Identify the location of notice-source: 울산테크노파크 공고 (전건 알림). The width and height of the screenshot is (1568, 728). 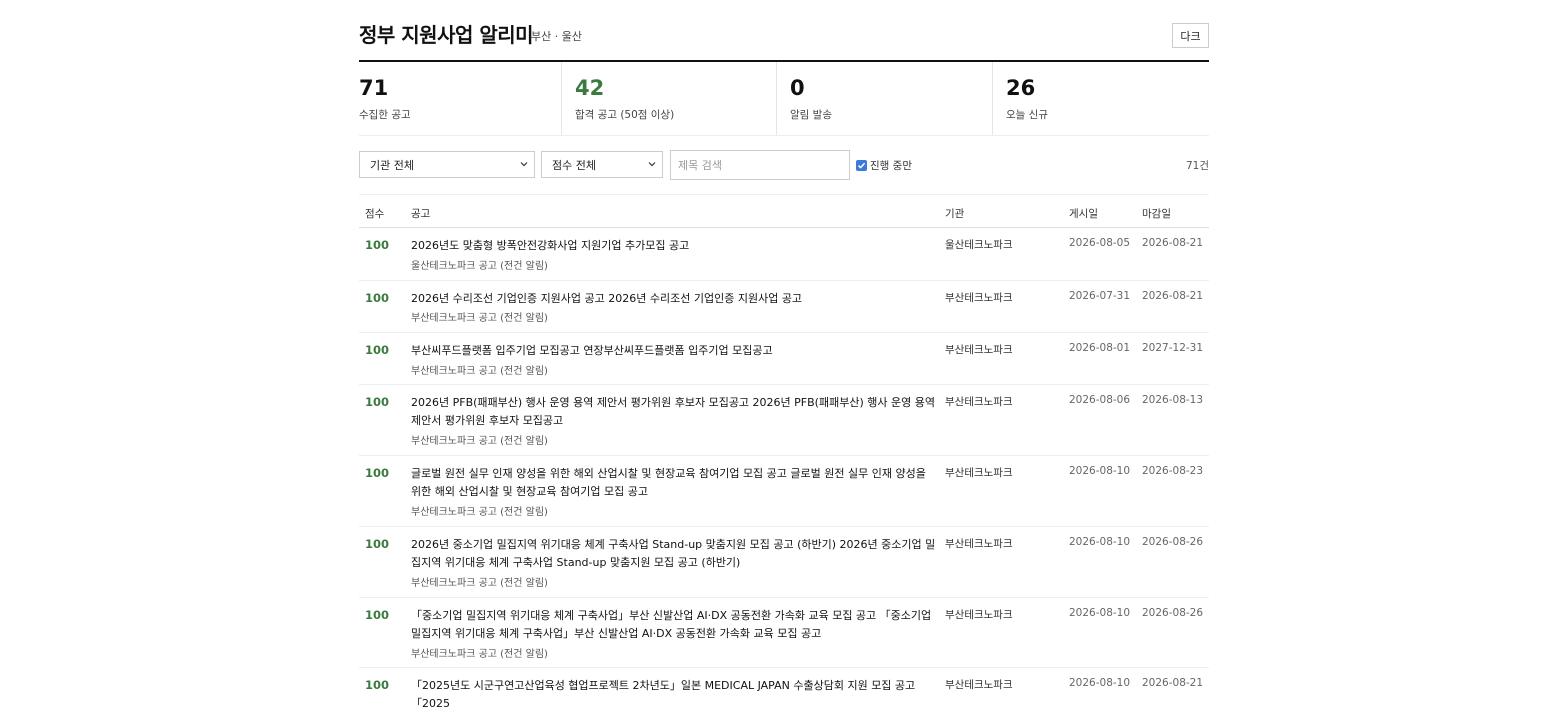
(479, 266).